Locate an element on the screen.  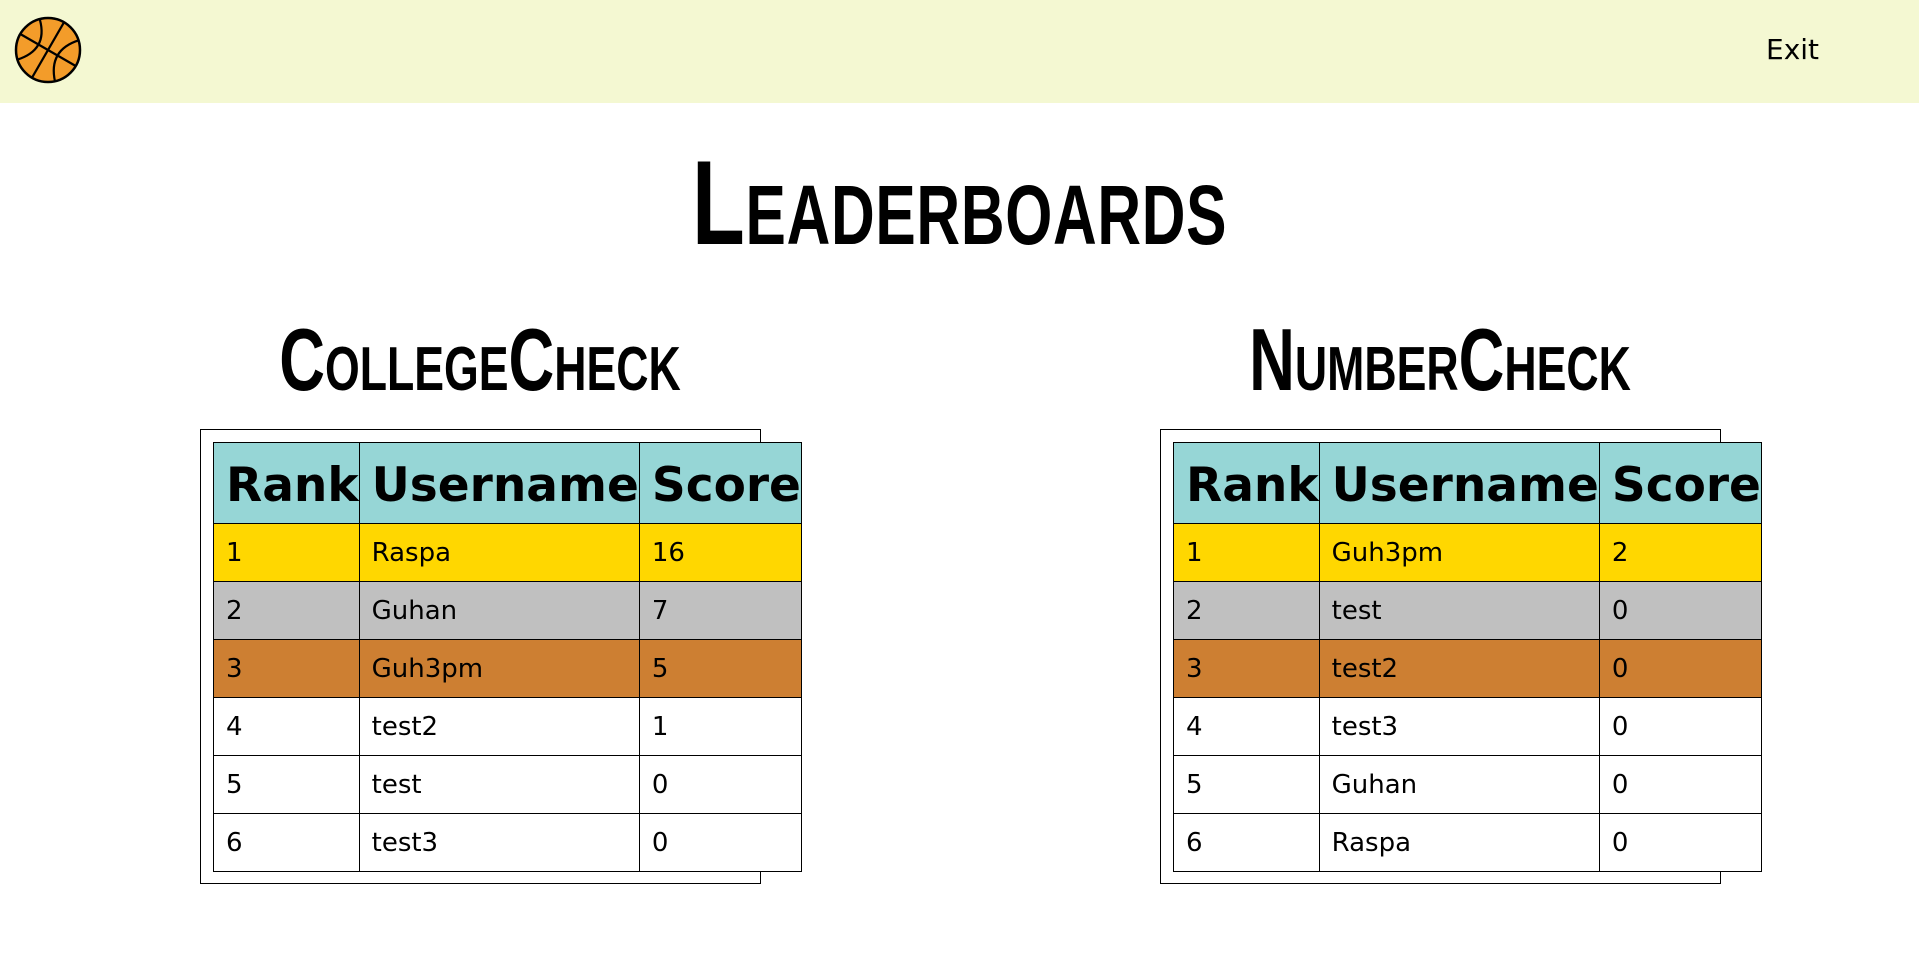
numbercheck-title: NumberCheck is located at coordinates (1440, 359).